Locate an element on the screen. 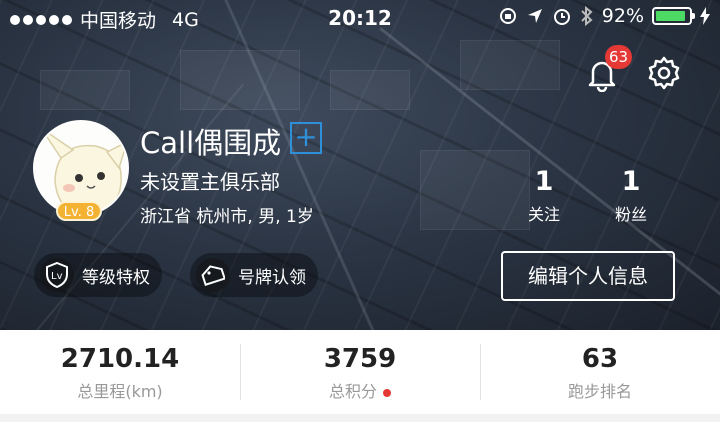  bib-tag-icon is located at coordinates (213, 275).